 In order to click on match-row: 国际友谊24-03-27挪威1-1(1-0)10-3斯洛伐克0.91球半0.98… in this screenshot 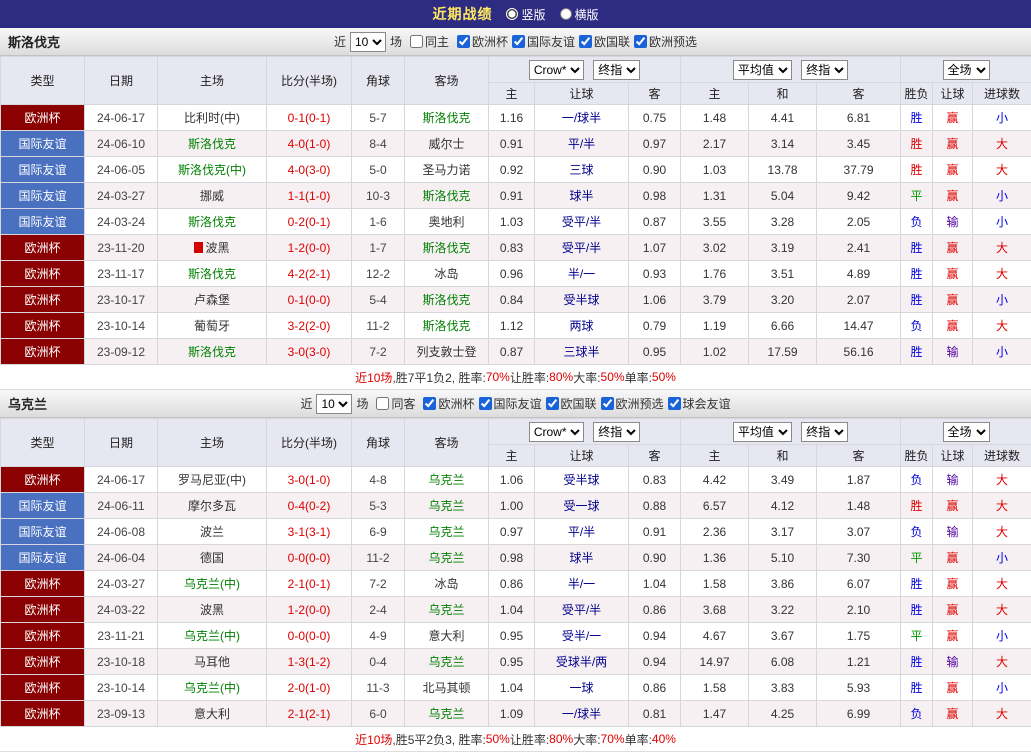, I will do `click(516, 196)`.